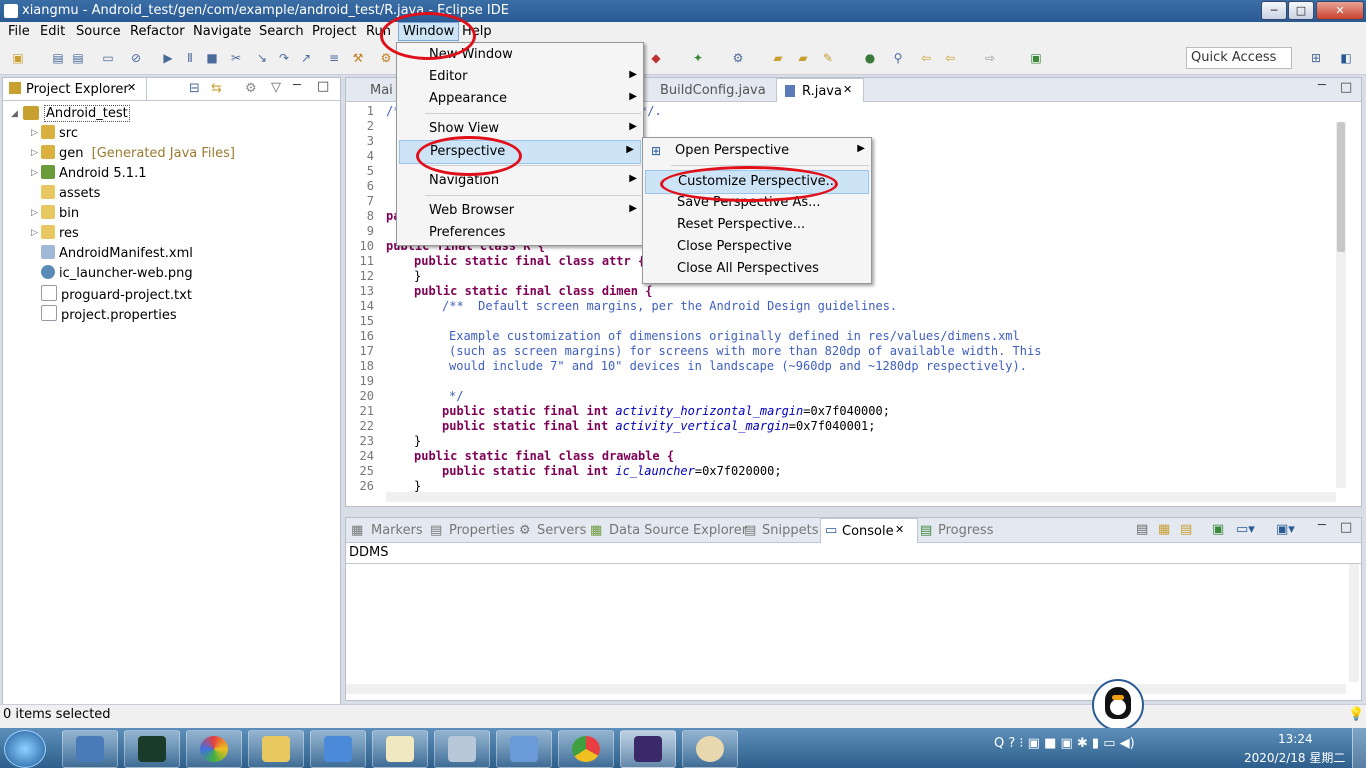  I want to click on save-icon: ▤, so click(58, 58).